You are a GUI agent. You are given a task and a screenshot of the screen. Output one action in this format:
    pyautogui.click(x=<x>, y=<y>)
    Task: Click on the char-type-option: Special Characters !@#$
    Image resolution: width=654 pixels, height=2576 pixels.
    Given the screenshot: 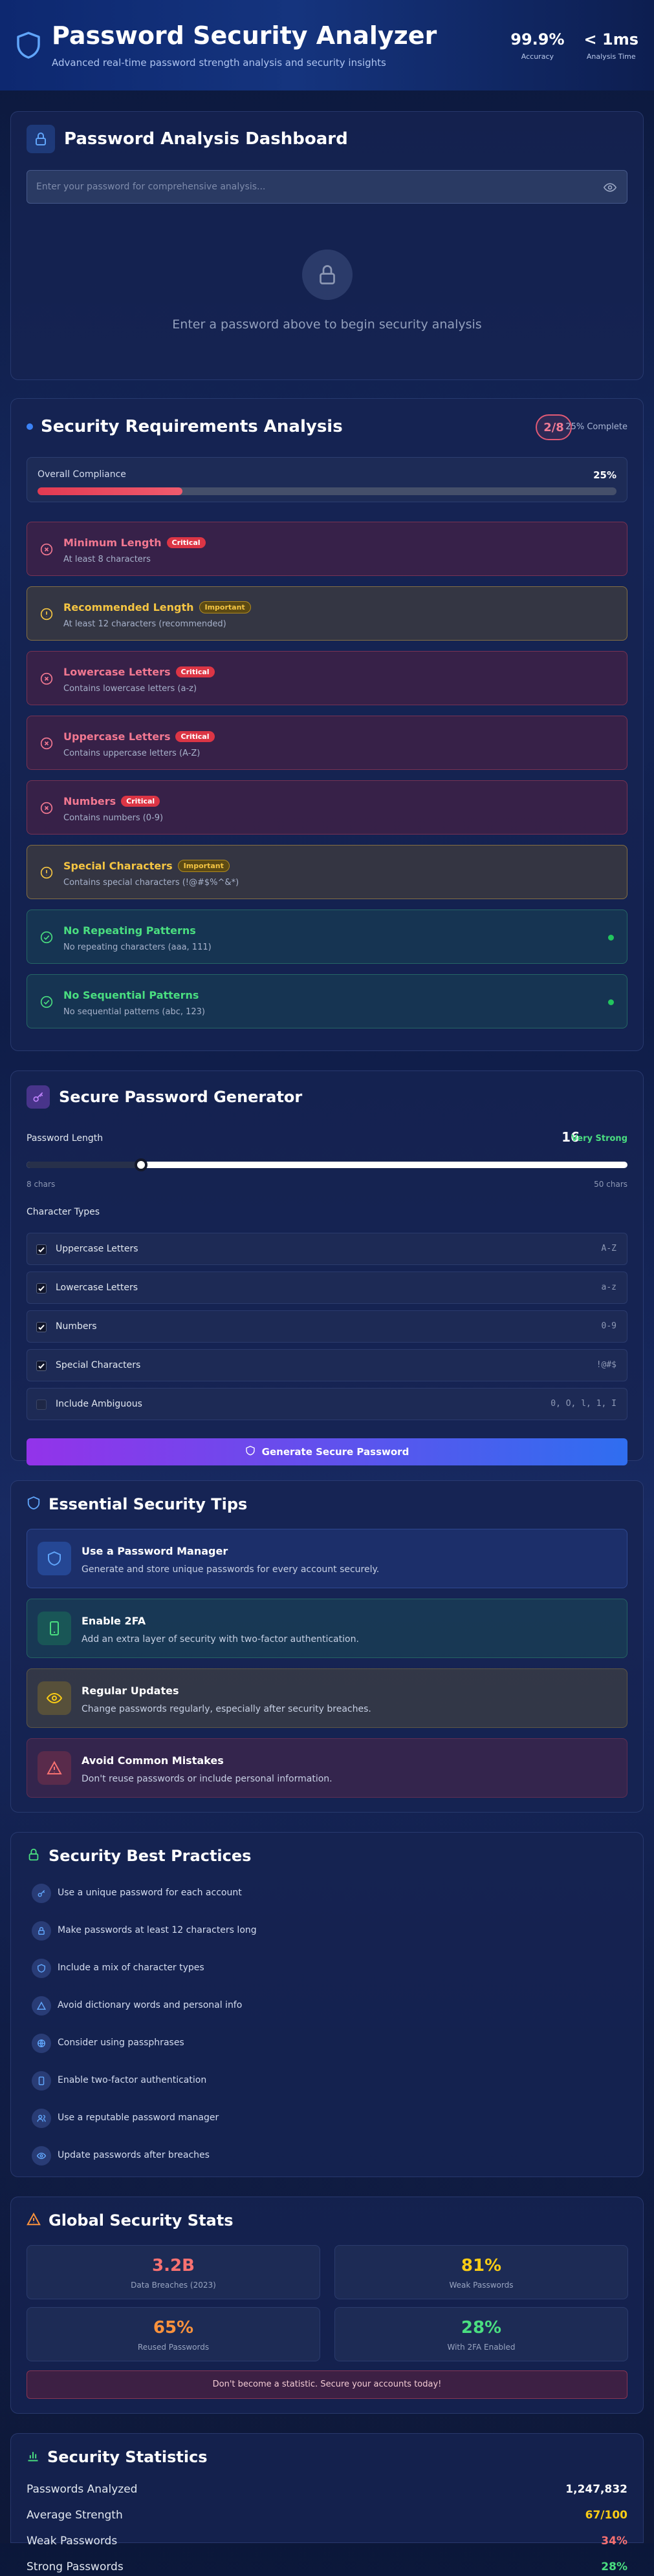 What is the action you would take?
    pyautogui.click(x=327, y=1365)
    